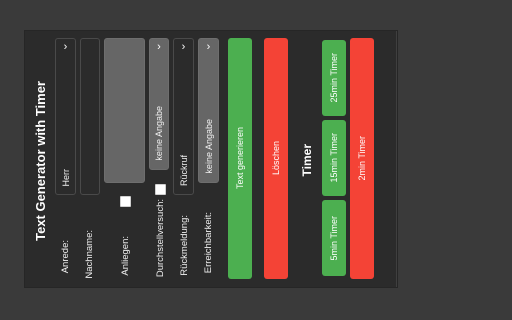 The image size is (512, 320). What do you see at coordinates (124, 110) in the screenshot?
I see `anliegen-textarea` at bounding box center [124, 110].